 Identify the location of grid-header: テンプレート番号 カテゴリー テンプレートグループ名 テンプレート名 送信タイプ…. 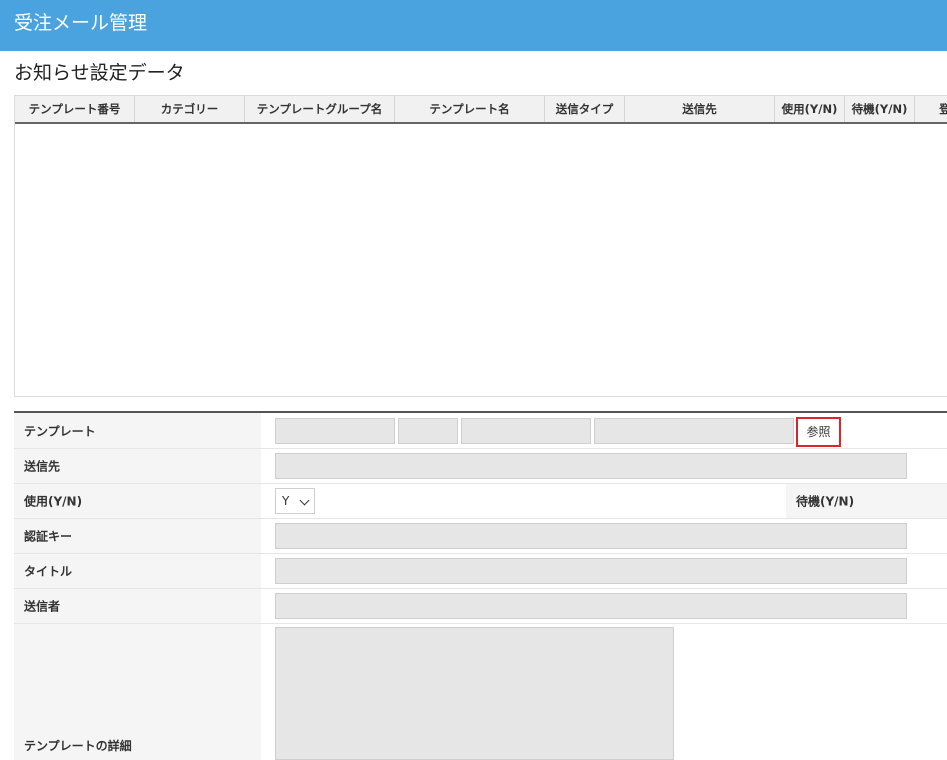
(481, 110).